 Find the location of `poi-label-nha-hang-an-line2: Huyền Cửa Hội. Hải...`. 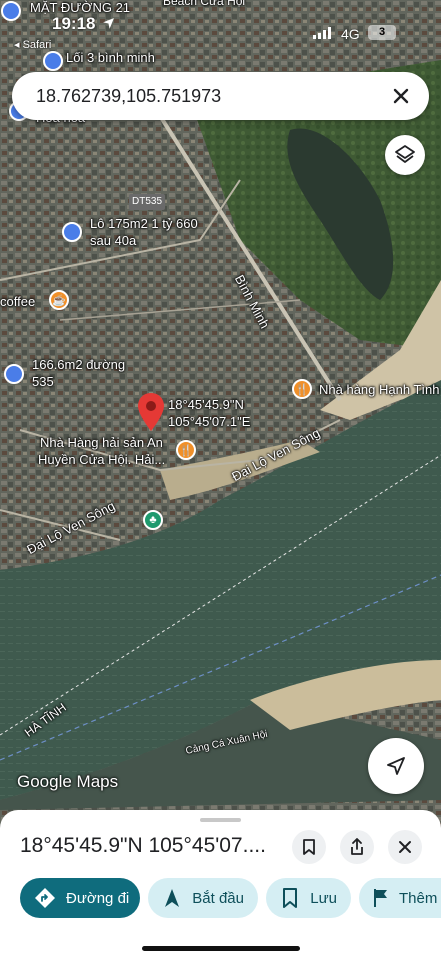

poi-label-nha-hang-an-line2: Huyền Cửa Hội. Hải... is located at coordinates (101, 460).